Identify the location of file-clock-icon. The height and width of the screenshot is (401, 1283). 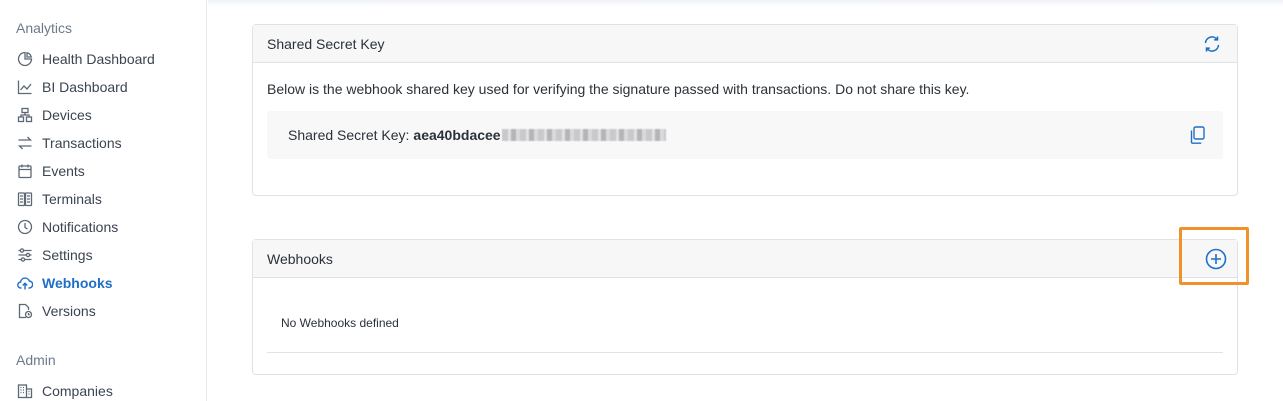
(24, 311).